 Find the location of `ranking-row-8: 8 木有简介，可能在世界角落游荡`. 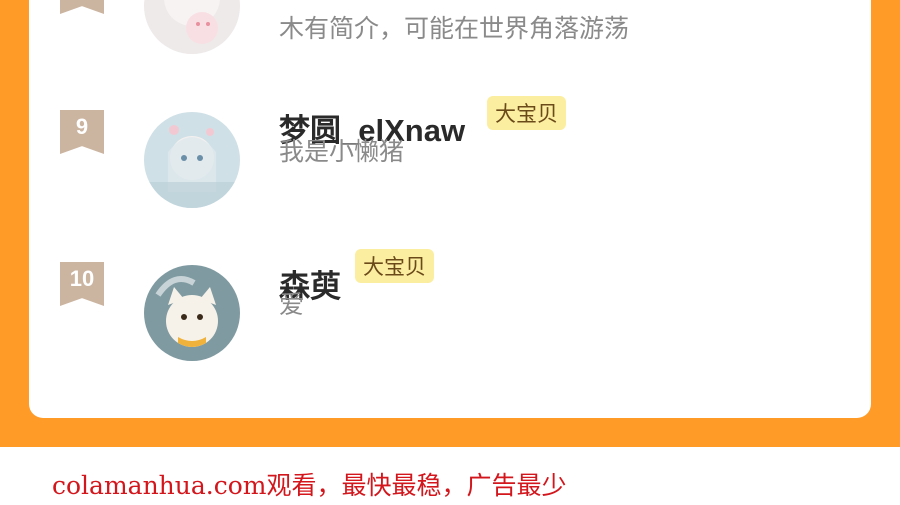

ranking-row-8: 8 木有简介，可能在世界角落游荡 is located at coordinates (450, 40).